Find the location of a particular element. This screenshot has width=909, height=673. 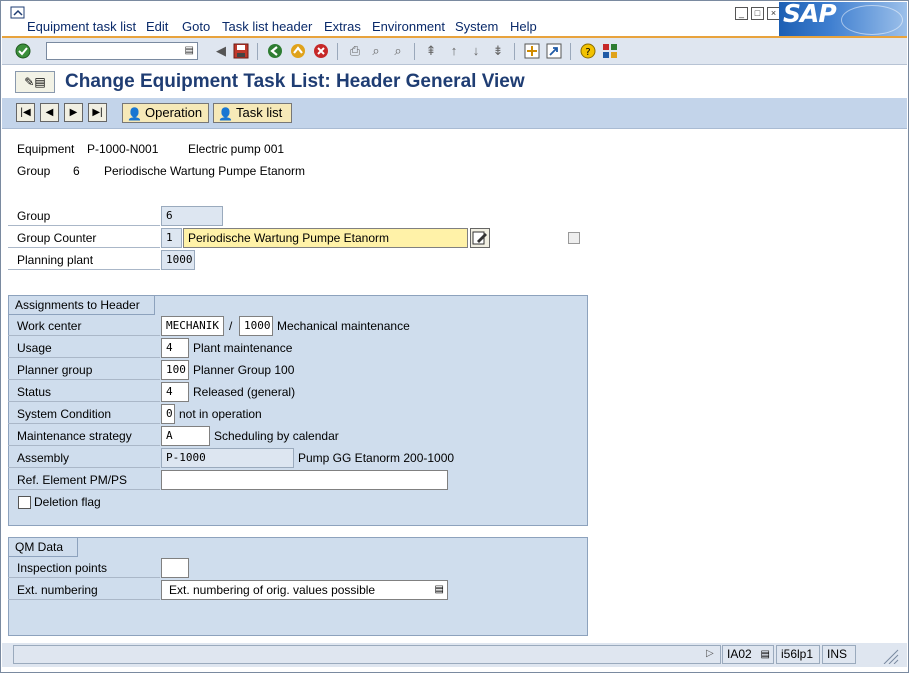

sap-logo: SAP is located at coordinates (843, 18).